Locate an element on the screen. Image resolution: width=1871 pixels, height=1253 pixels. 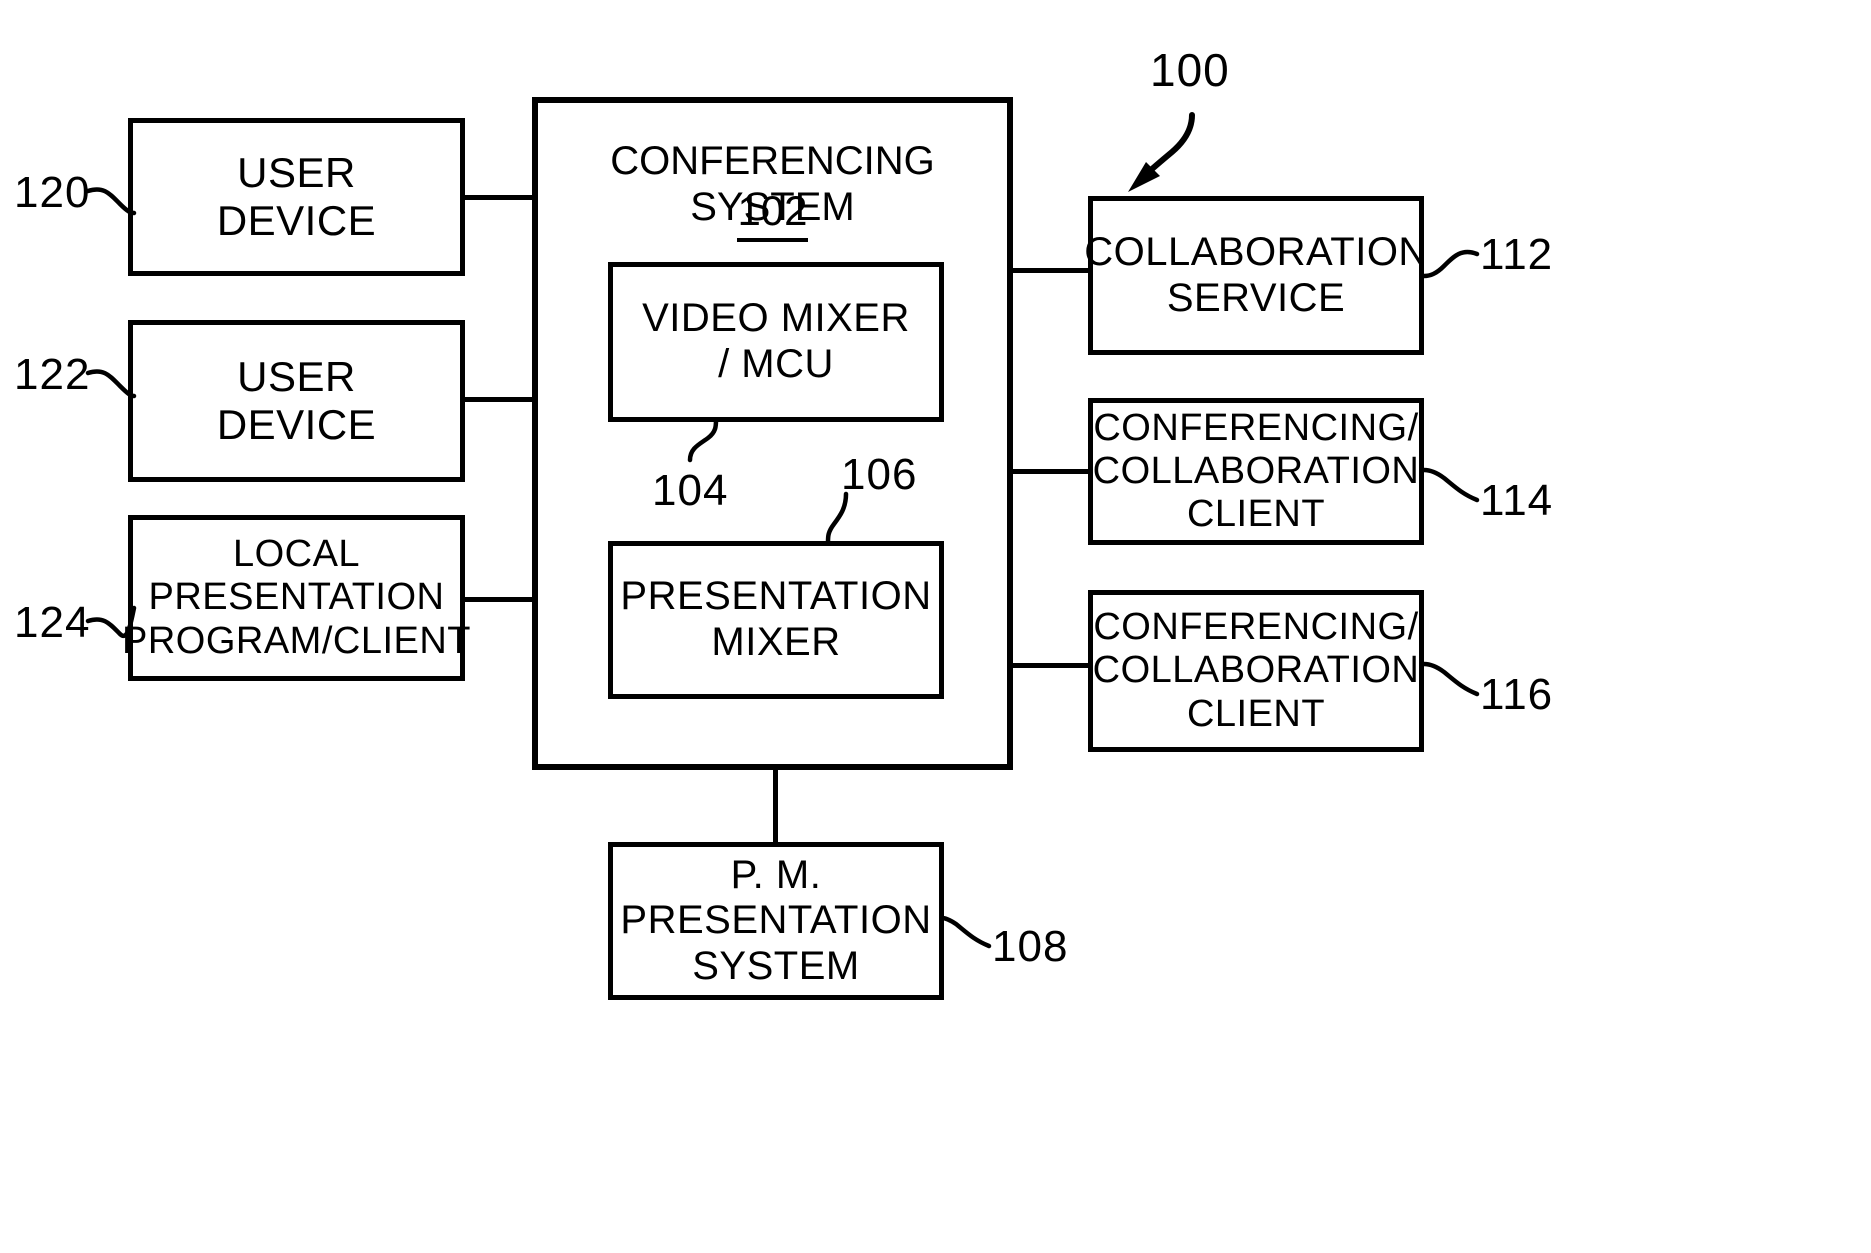
user-device-120-label: USER DEVICE is located at coordinates (296, 196).